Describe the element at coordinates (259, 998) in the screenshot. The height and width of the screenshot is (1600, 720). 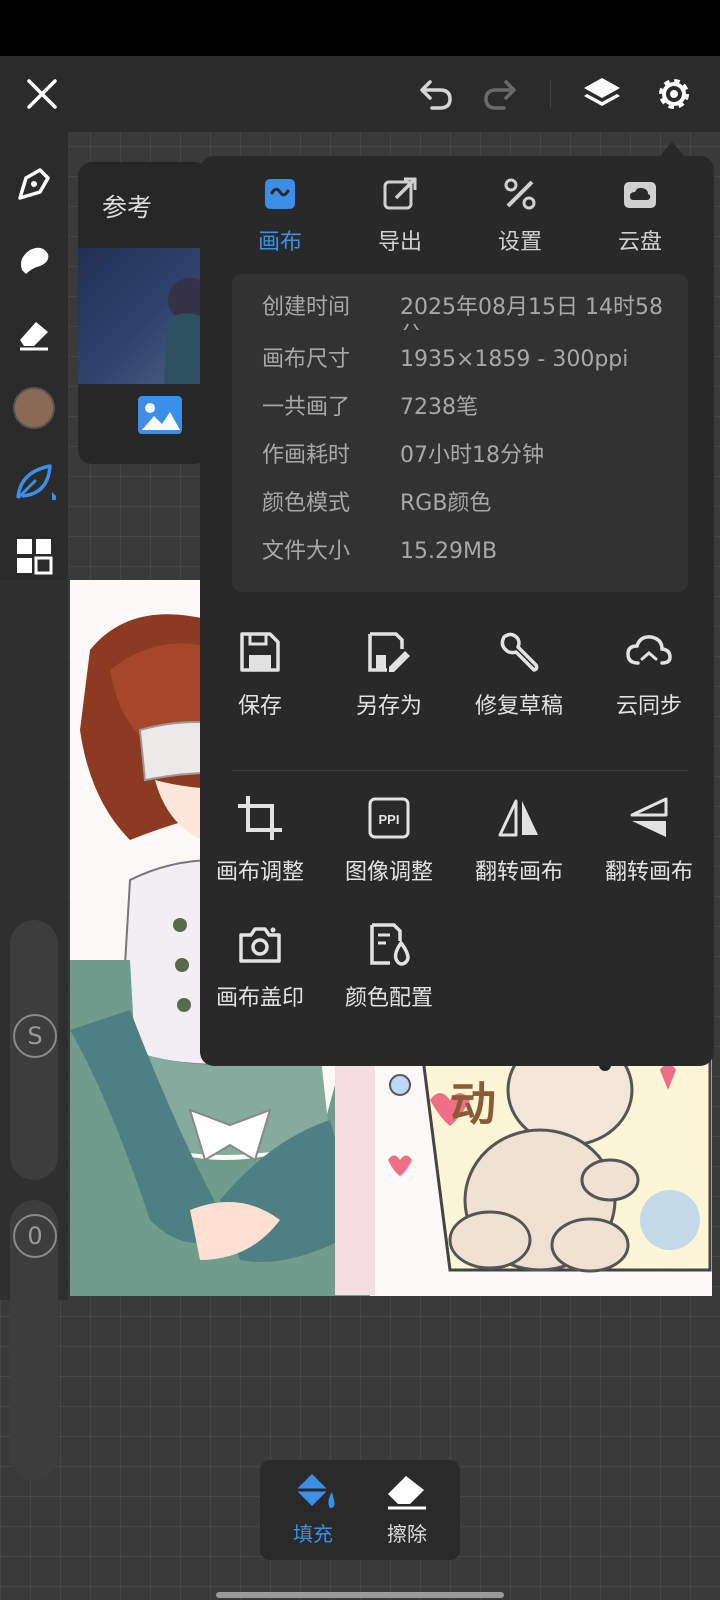
I see `canvas-stamp-label: 画布盖印` at that location.